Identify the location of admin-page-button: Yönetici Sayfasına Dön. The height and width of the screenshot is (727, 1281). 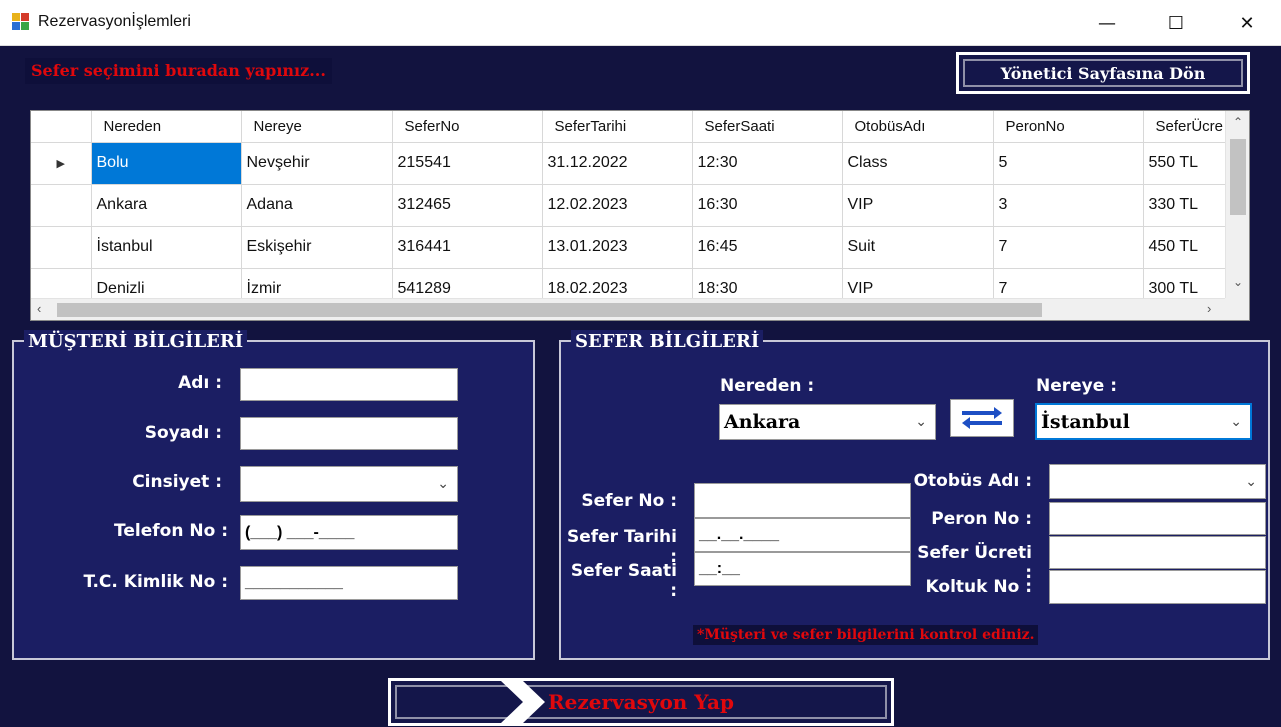
(1103, 73).